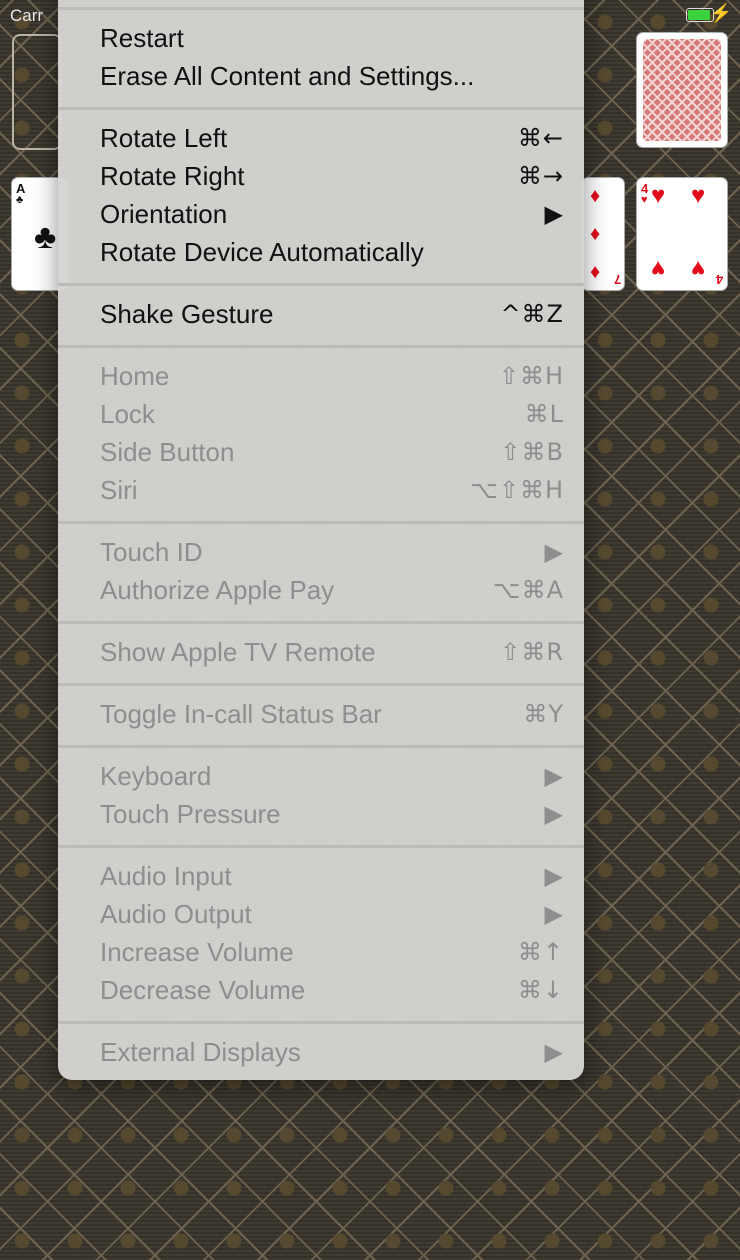 This screenshot has width=740, height=1260. Describe the element at coordinates (531, 376) in the screenshot. I see `menu-item-shortcut: ⇧⌘H` at that location.